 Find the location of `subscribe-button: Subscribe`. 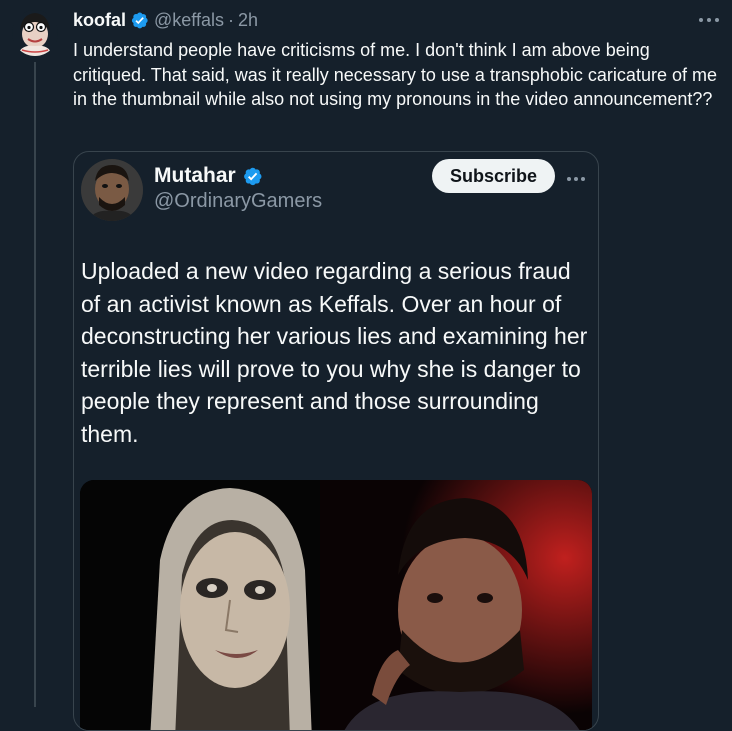

subscribe-button: Subscribe is located at coordinates (493, 176).